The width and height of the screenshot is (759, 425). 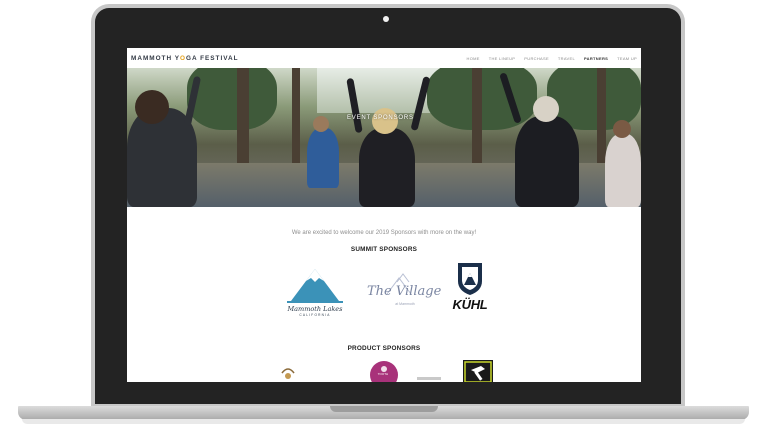 I want to click on hero-caption: EVENT SPONSORS, so click(x=380, y=118).